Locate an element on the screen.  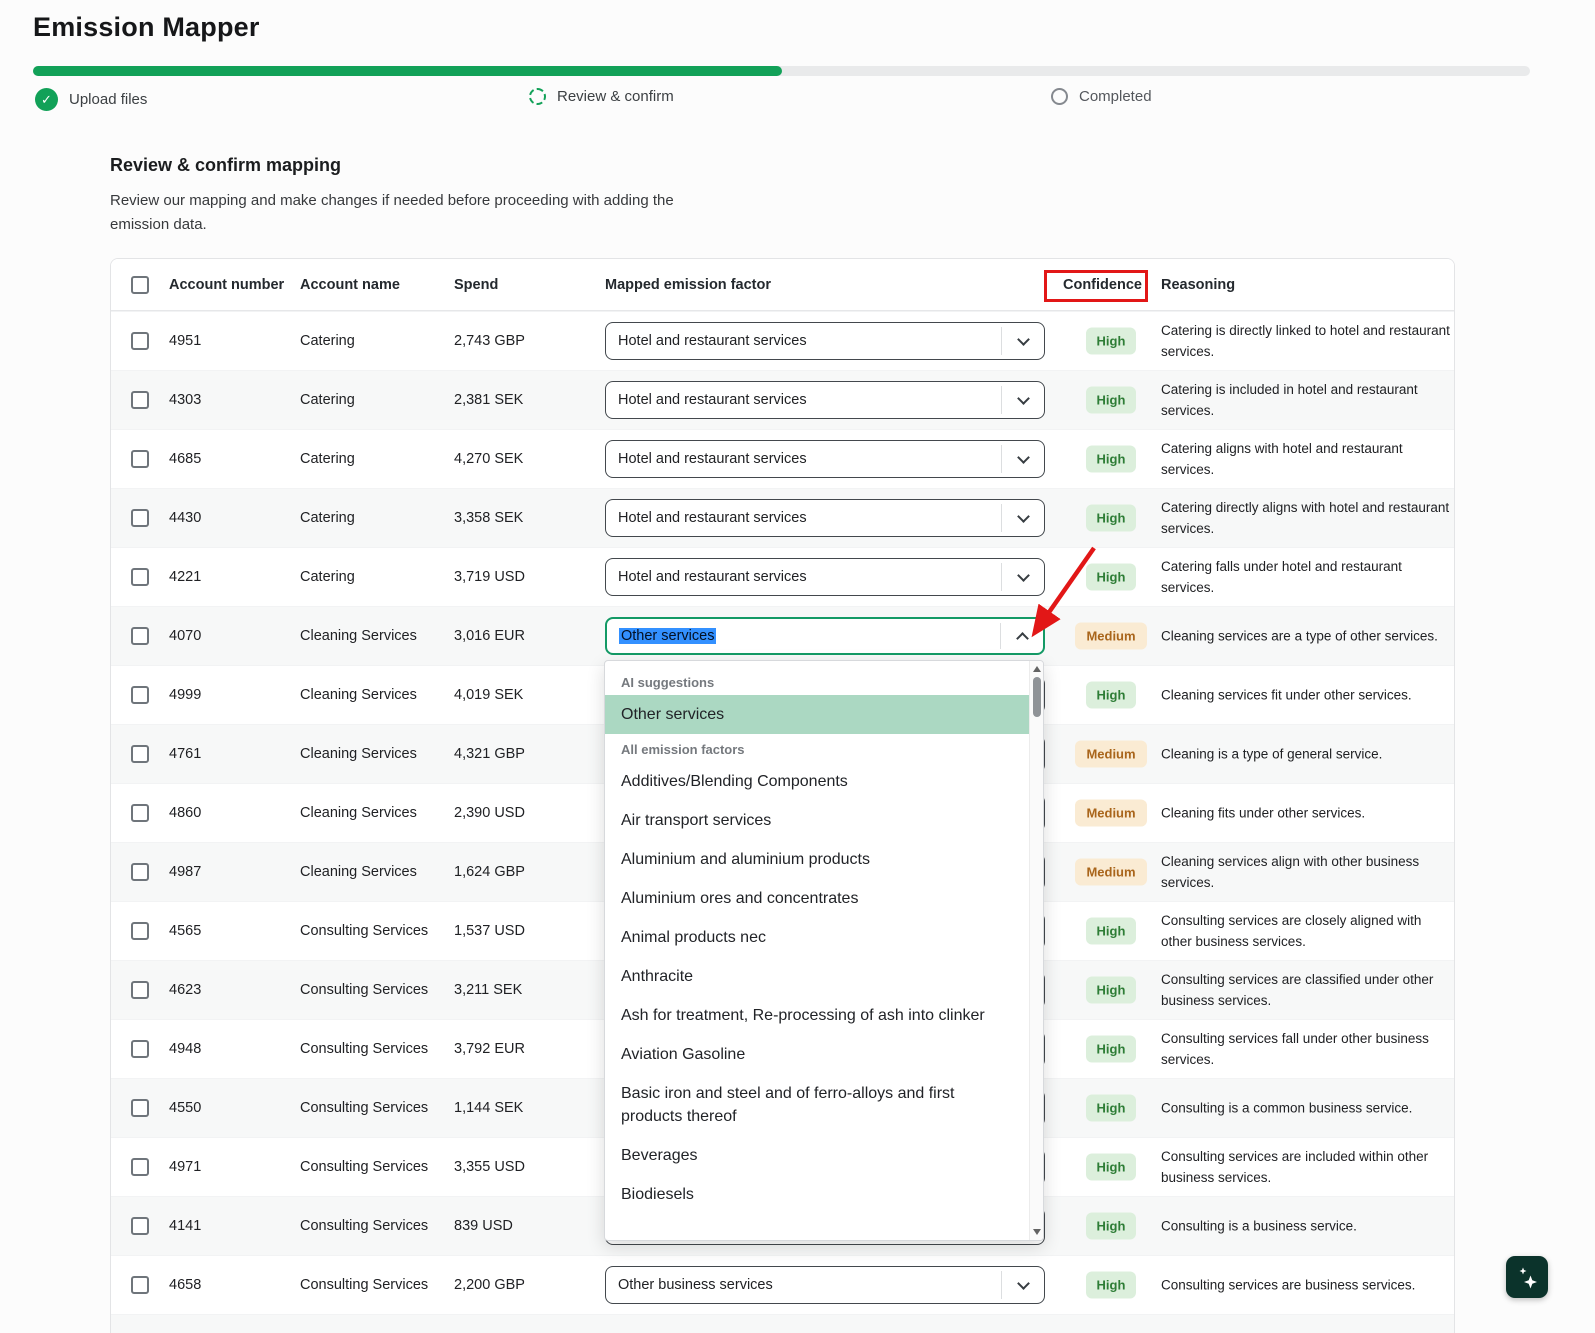
dropdown-option: Beverages is located at coordinates (817, 1155).